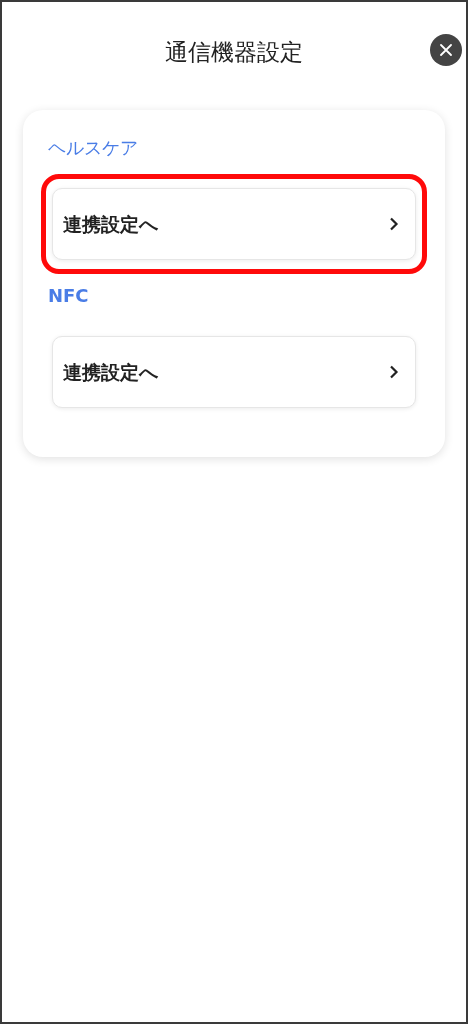 This screenshot has height=1024, width=468. Describe the element at coordinates (234, 52) in the screenshot. I see `page-title: 通信機器設定` at that location.